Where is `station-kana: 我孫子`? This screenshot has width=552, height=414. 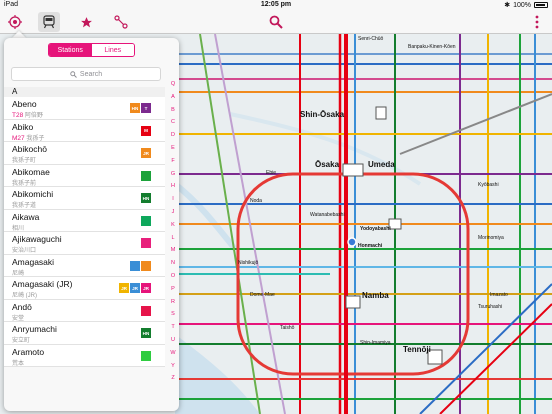 station-kana: 我孫子 is located at coordinates (35, 138).